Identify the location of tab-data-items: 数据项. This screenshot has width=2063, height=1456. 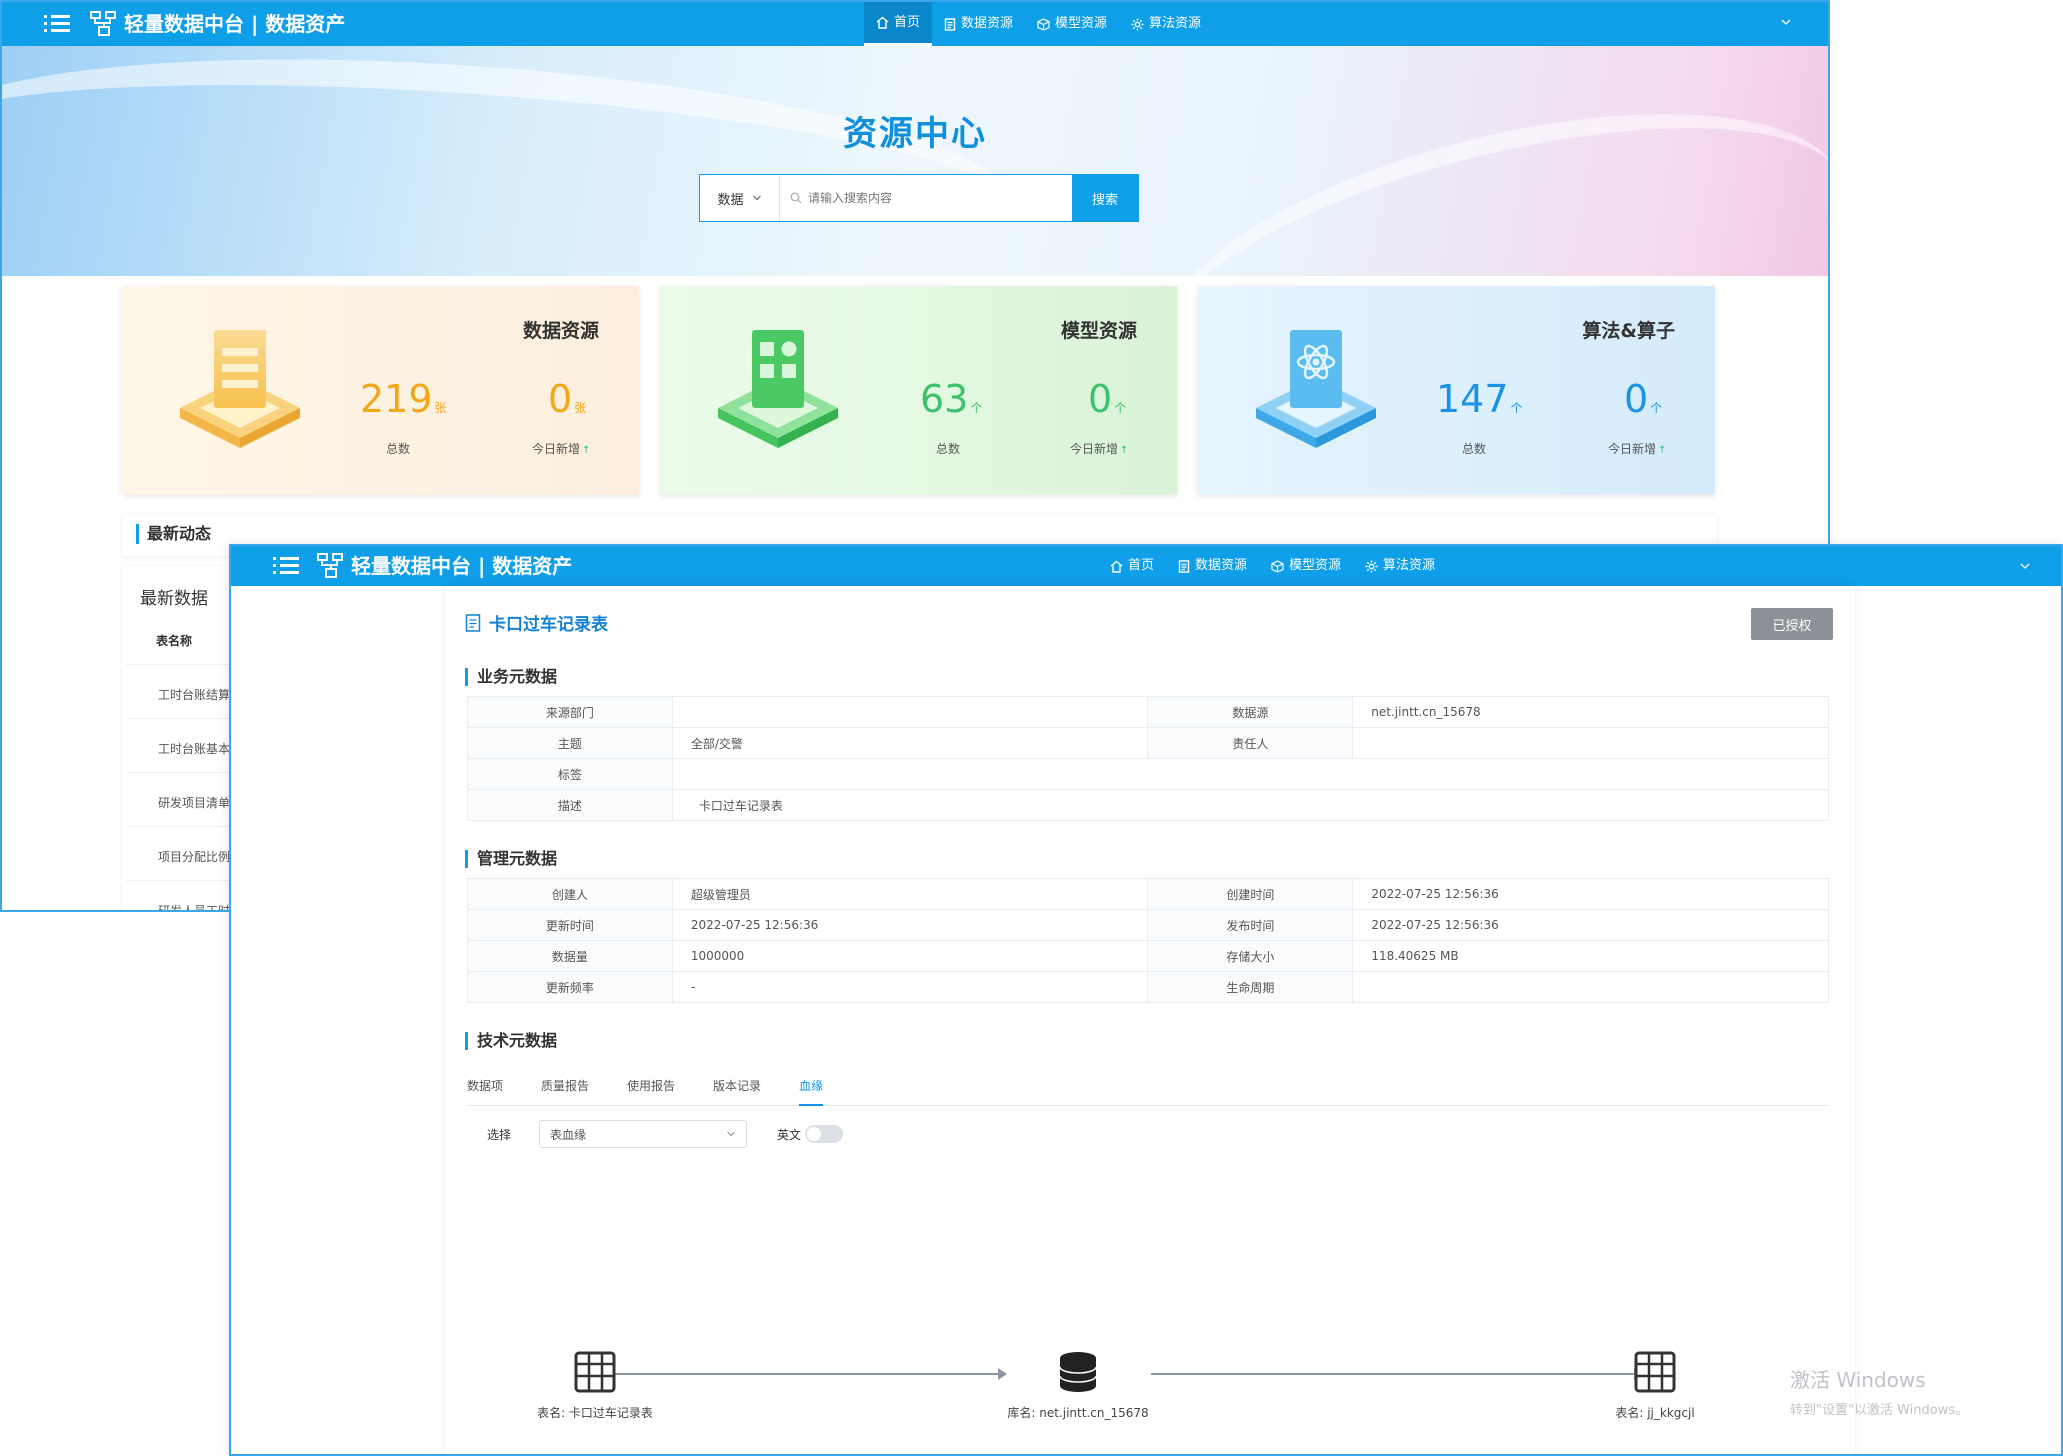
(485, 1091).